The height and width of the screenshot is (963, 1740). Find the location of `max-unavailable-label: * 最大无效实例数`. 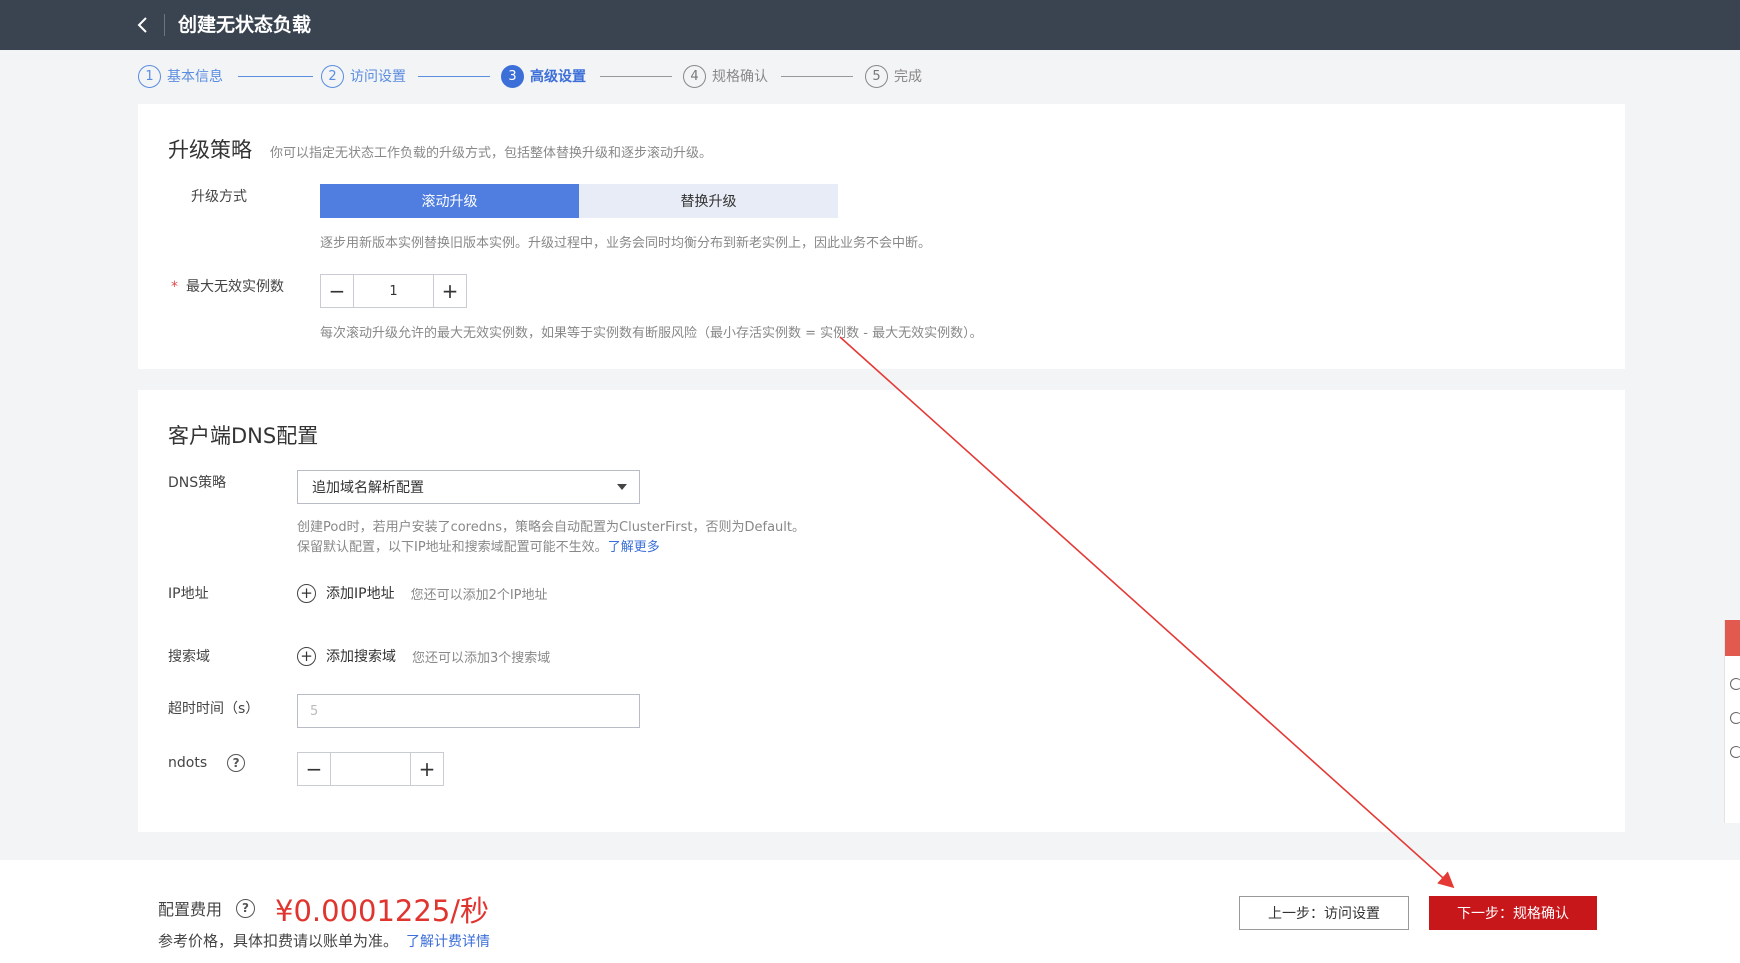

max-unavailable-label: * 最大无效实例数 is located at coordinates (227, 287).